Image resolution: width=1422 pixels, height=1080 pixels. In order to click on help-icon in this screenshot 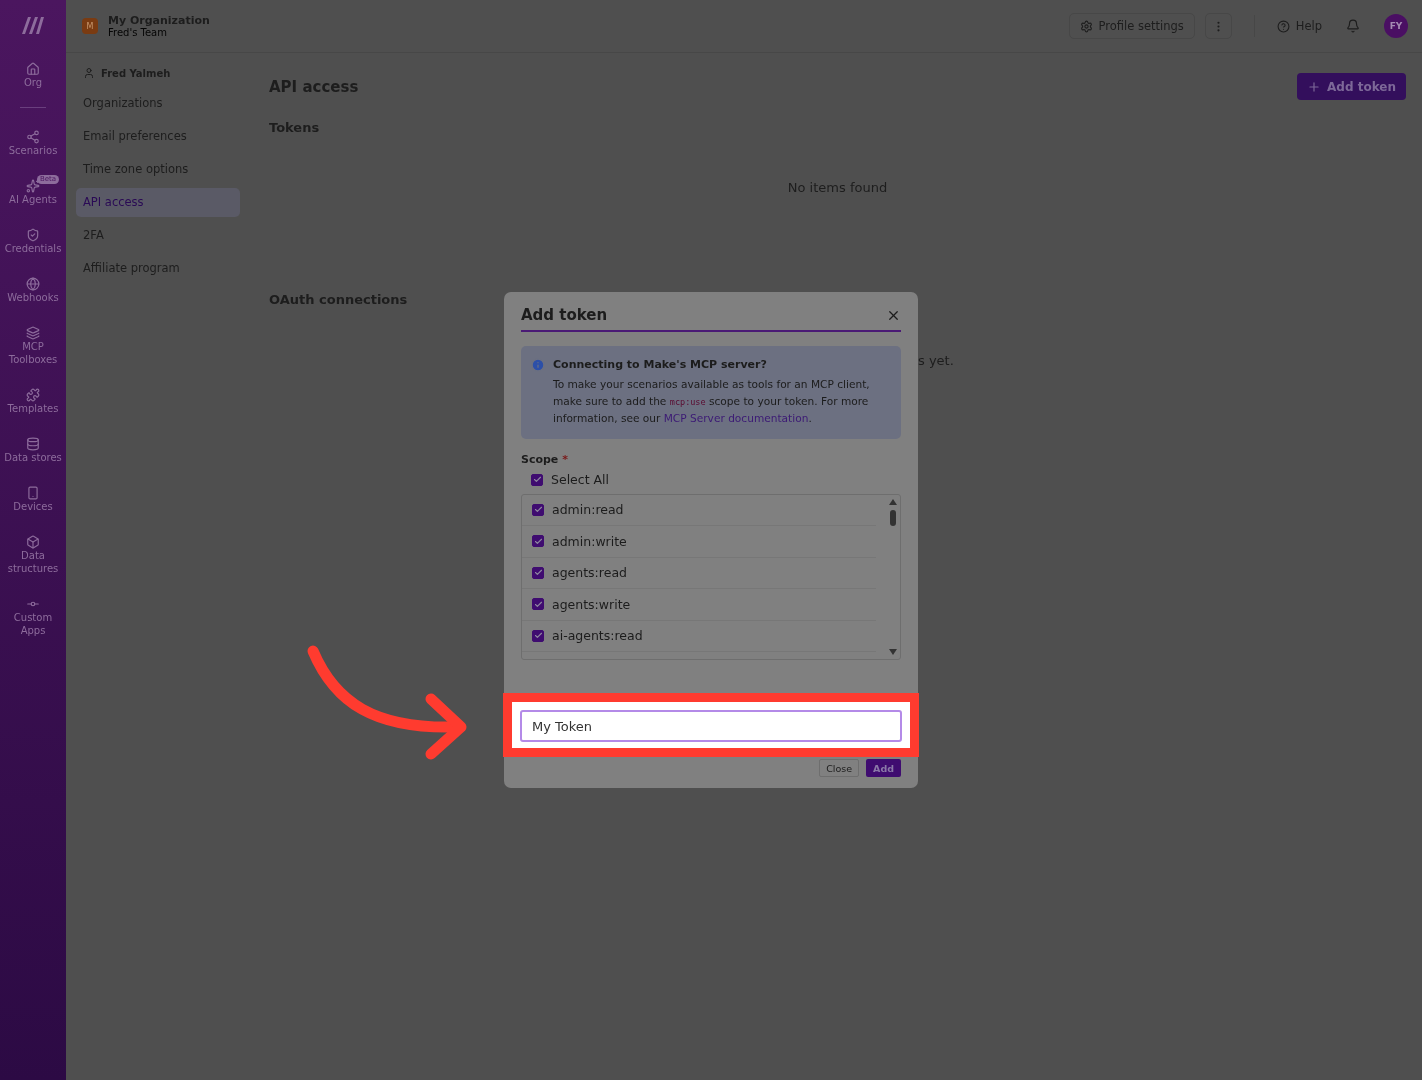, I will do `click(1283, 26)`.